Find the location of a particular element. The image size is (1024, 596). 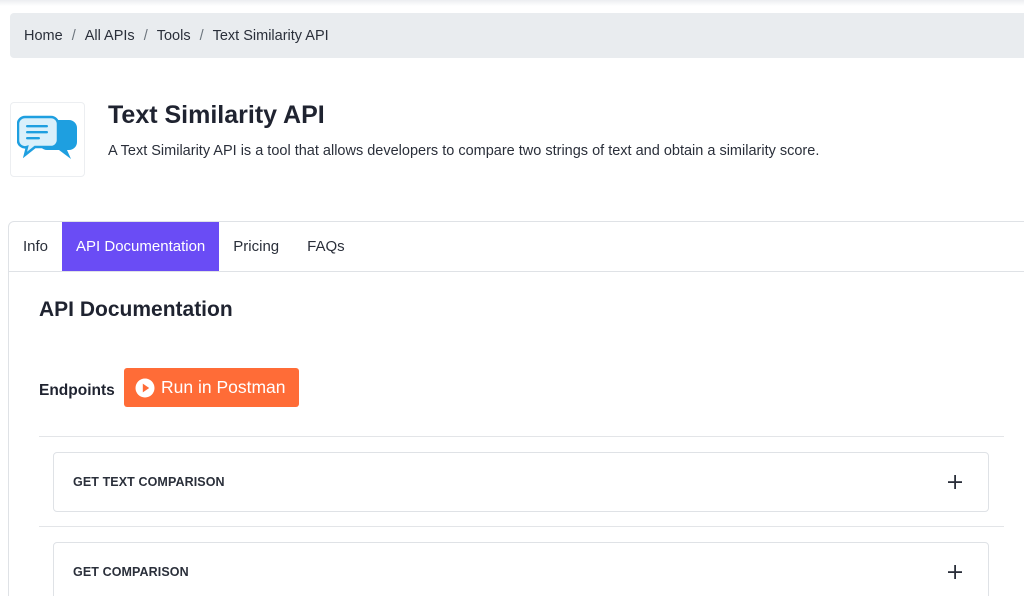

endpoint-get-comparison: GET COMPARISON is located at coordinates (521, 569).